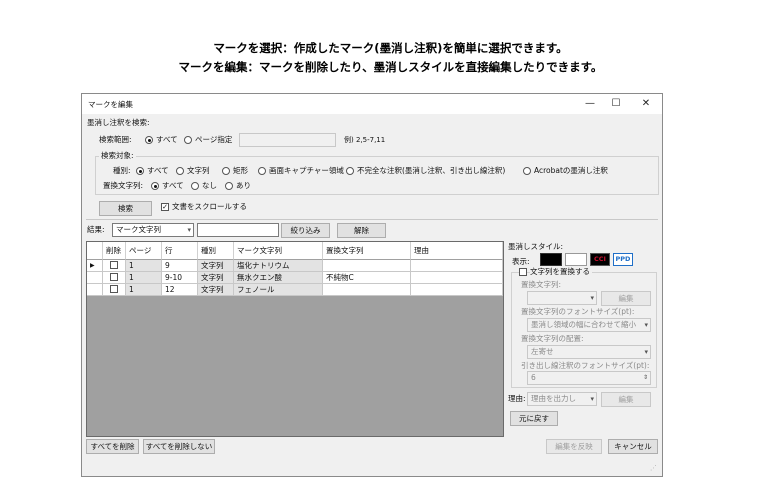 Image resolution: width=781 pixels, height=502 pixels. Describe the element at coordinates (238, 230) in the screenshot. I see `filter-input` at that location.